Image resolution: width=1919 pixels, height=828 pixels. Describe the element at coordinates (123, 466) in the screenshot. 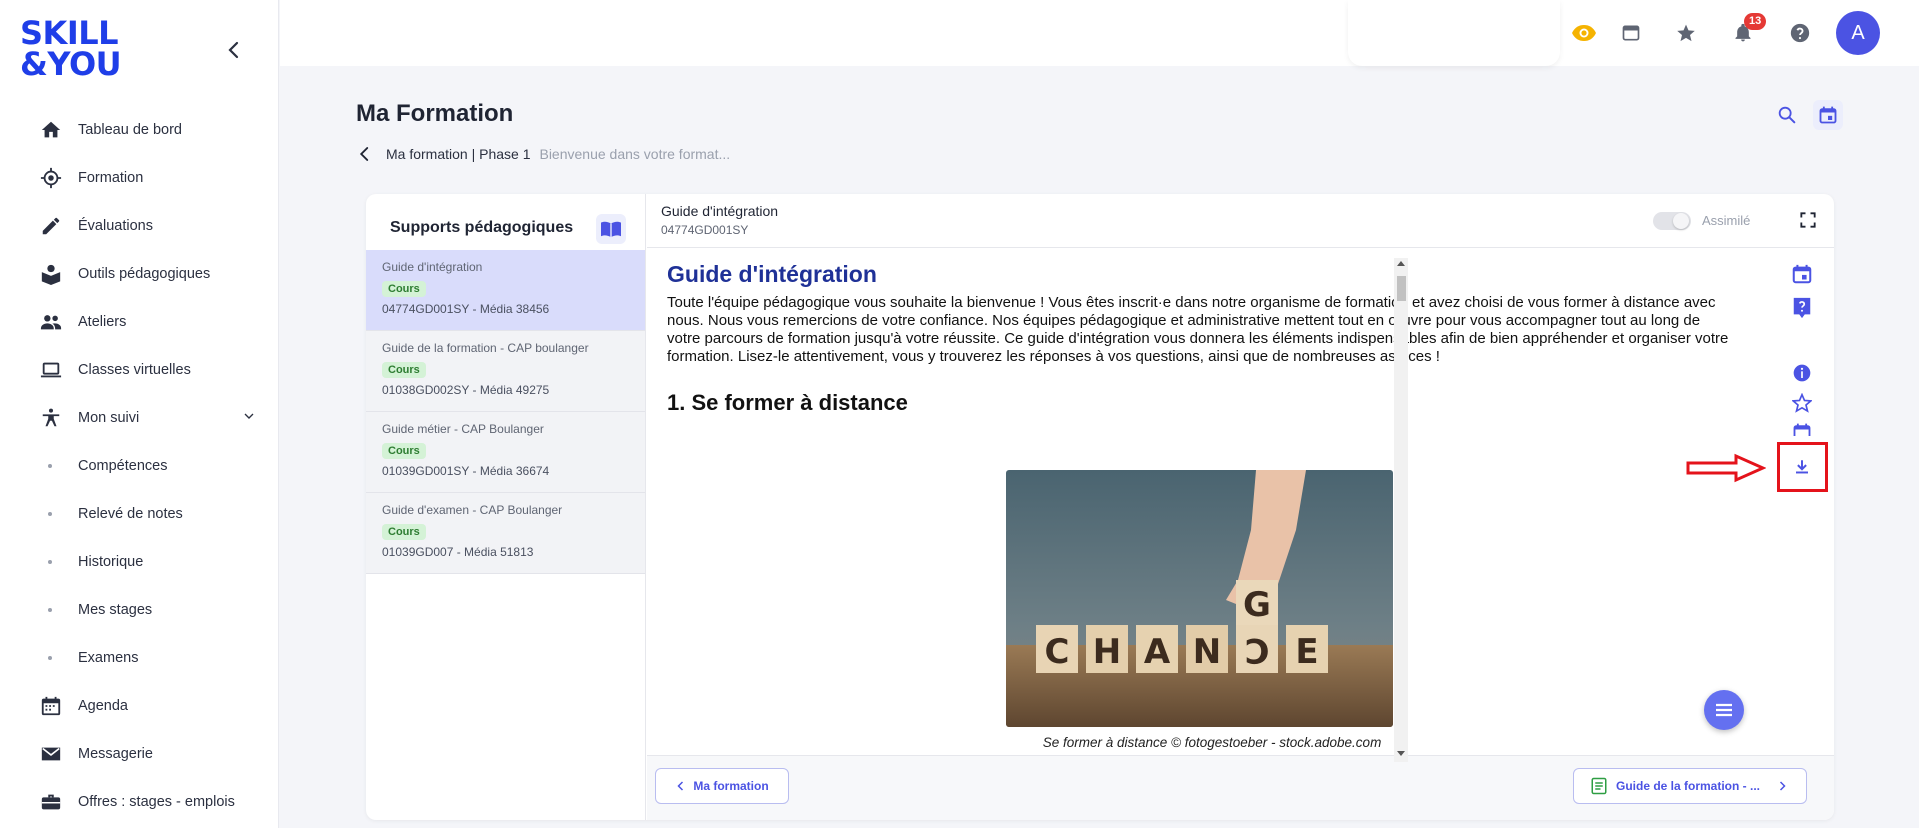

I see `sidebar-subitem-label: Compétences` at that location.